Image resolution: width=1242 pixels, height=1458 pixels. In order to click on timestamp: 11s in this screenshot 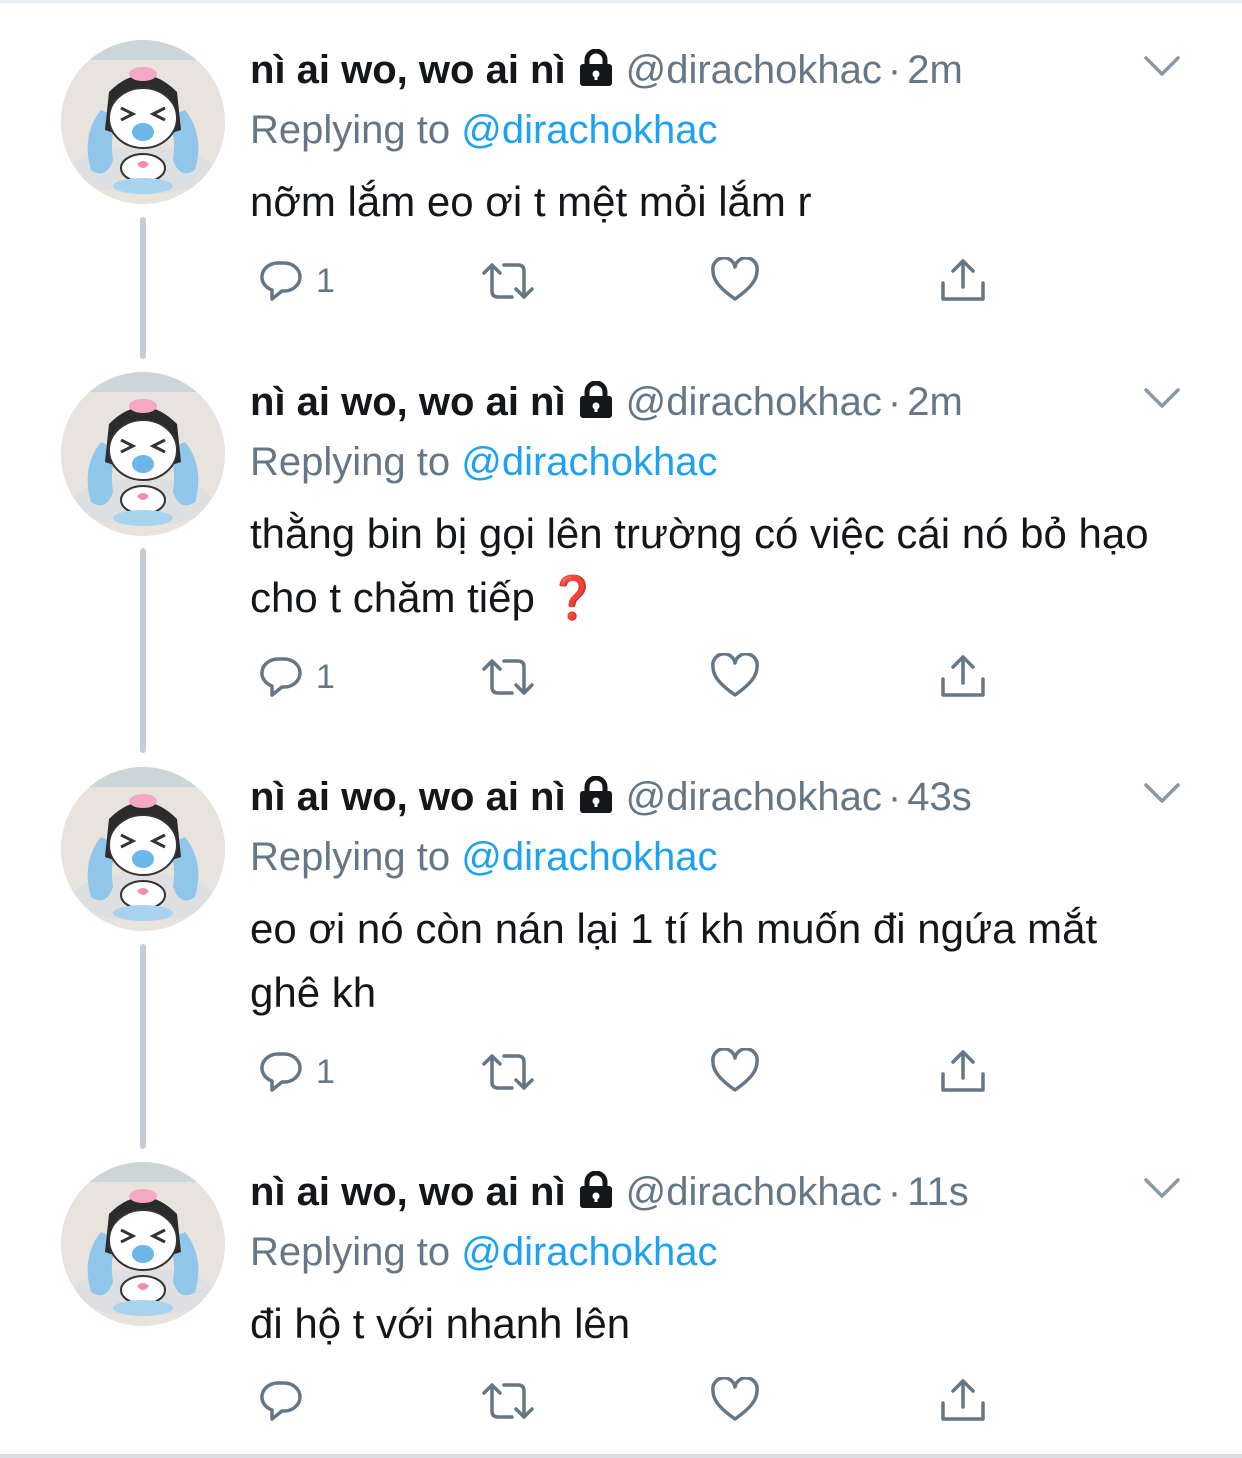, I will do `click(938, 1192)`.